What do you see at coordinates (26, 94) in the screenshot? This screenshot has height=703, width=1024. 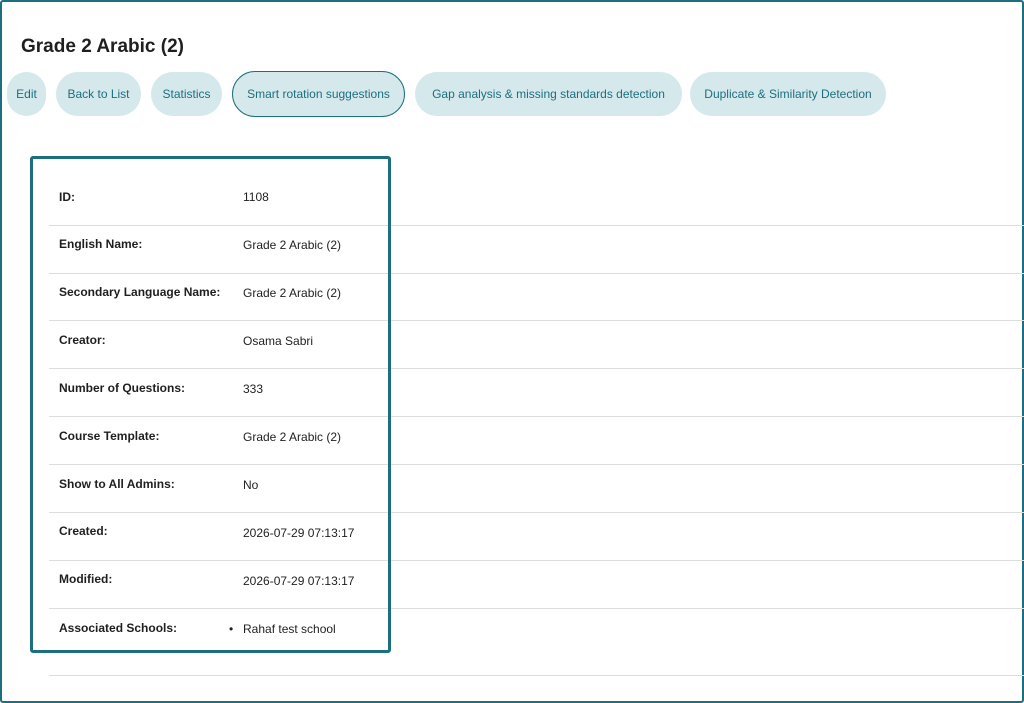 I see `edit-button: Edit` at bounding box center [26, 94].